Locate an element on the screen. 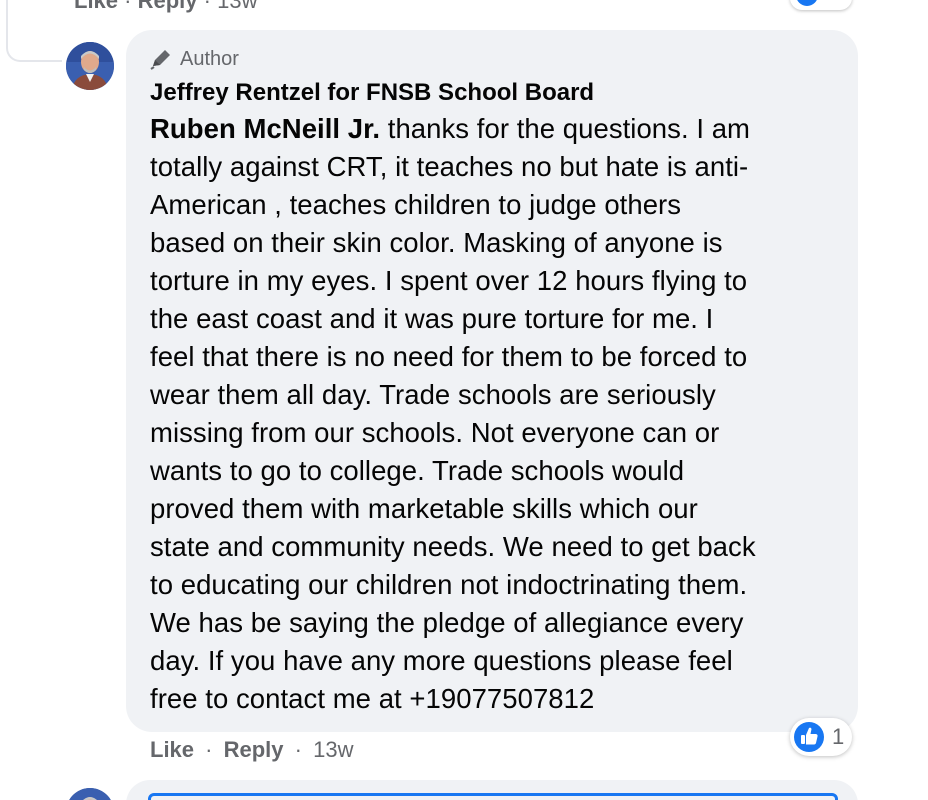 The width and height of the screenshot is (928, 800). thumbs-up-icon is located at coordinates (809, 737).